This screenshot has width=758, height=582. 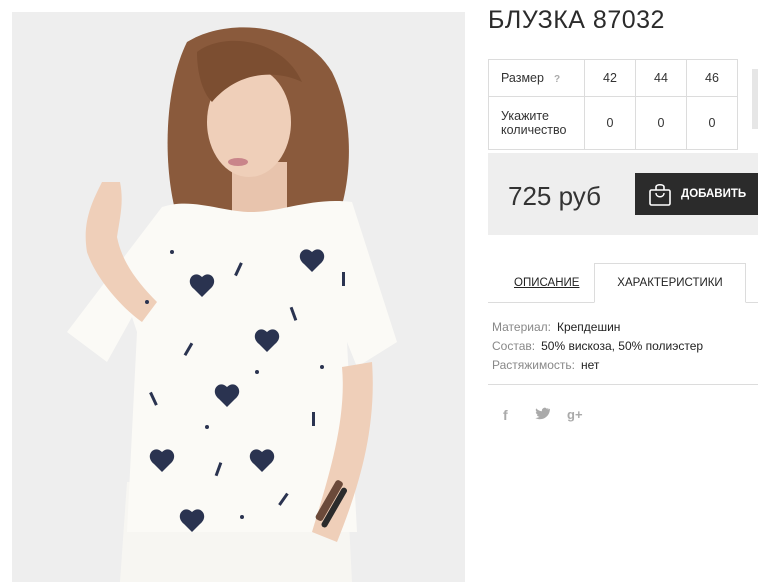 I want to click on spec-material: Материал: Крепдешин, so click(x=597, y=327).